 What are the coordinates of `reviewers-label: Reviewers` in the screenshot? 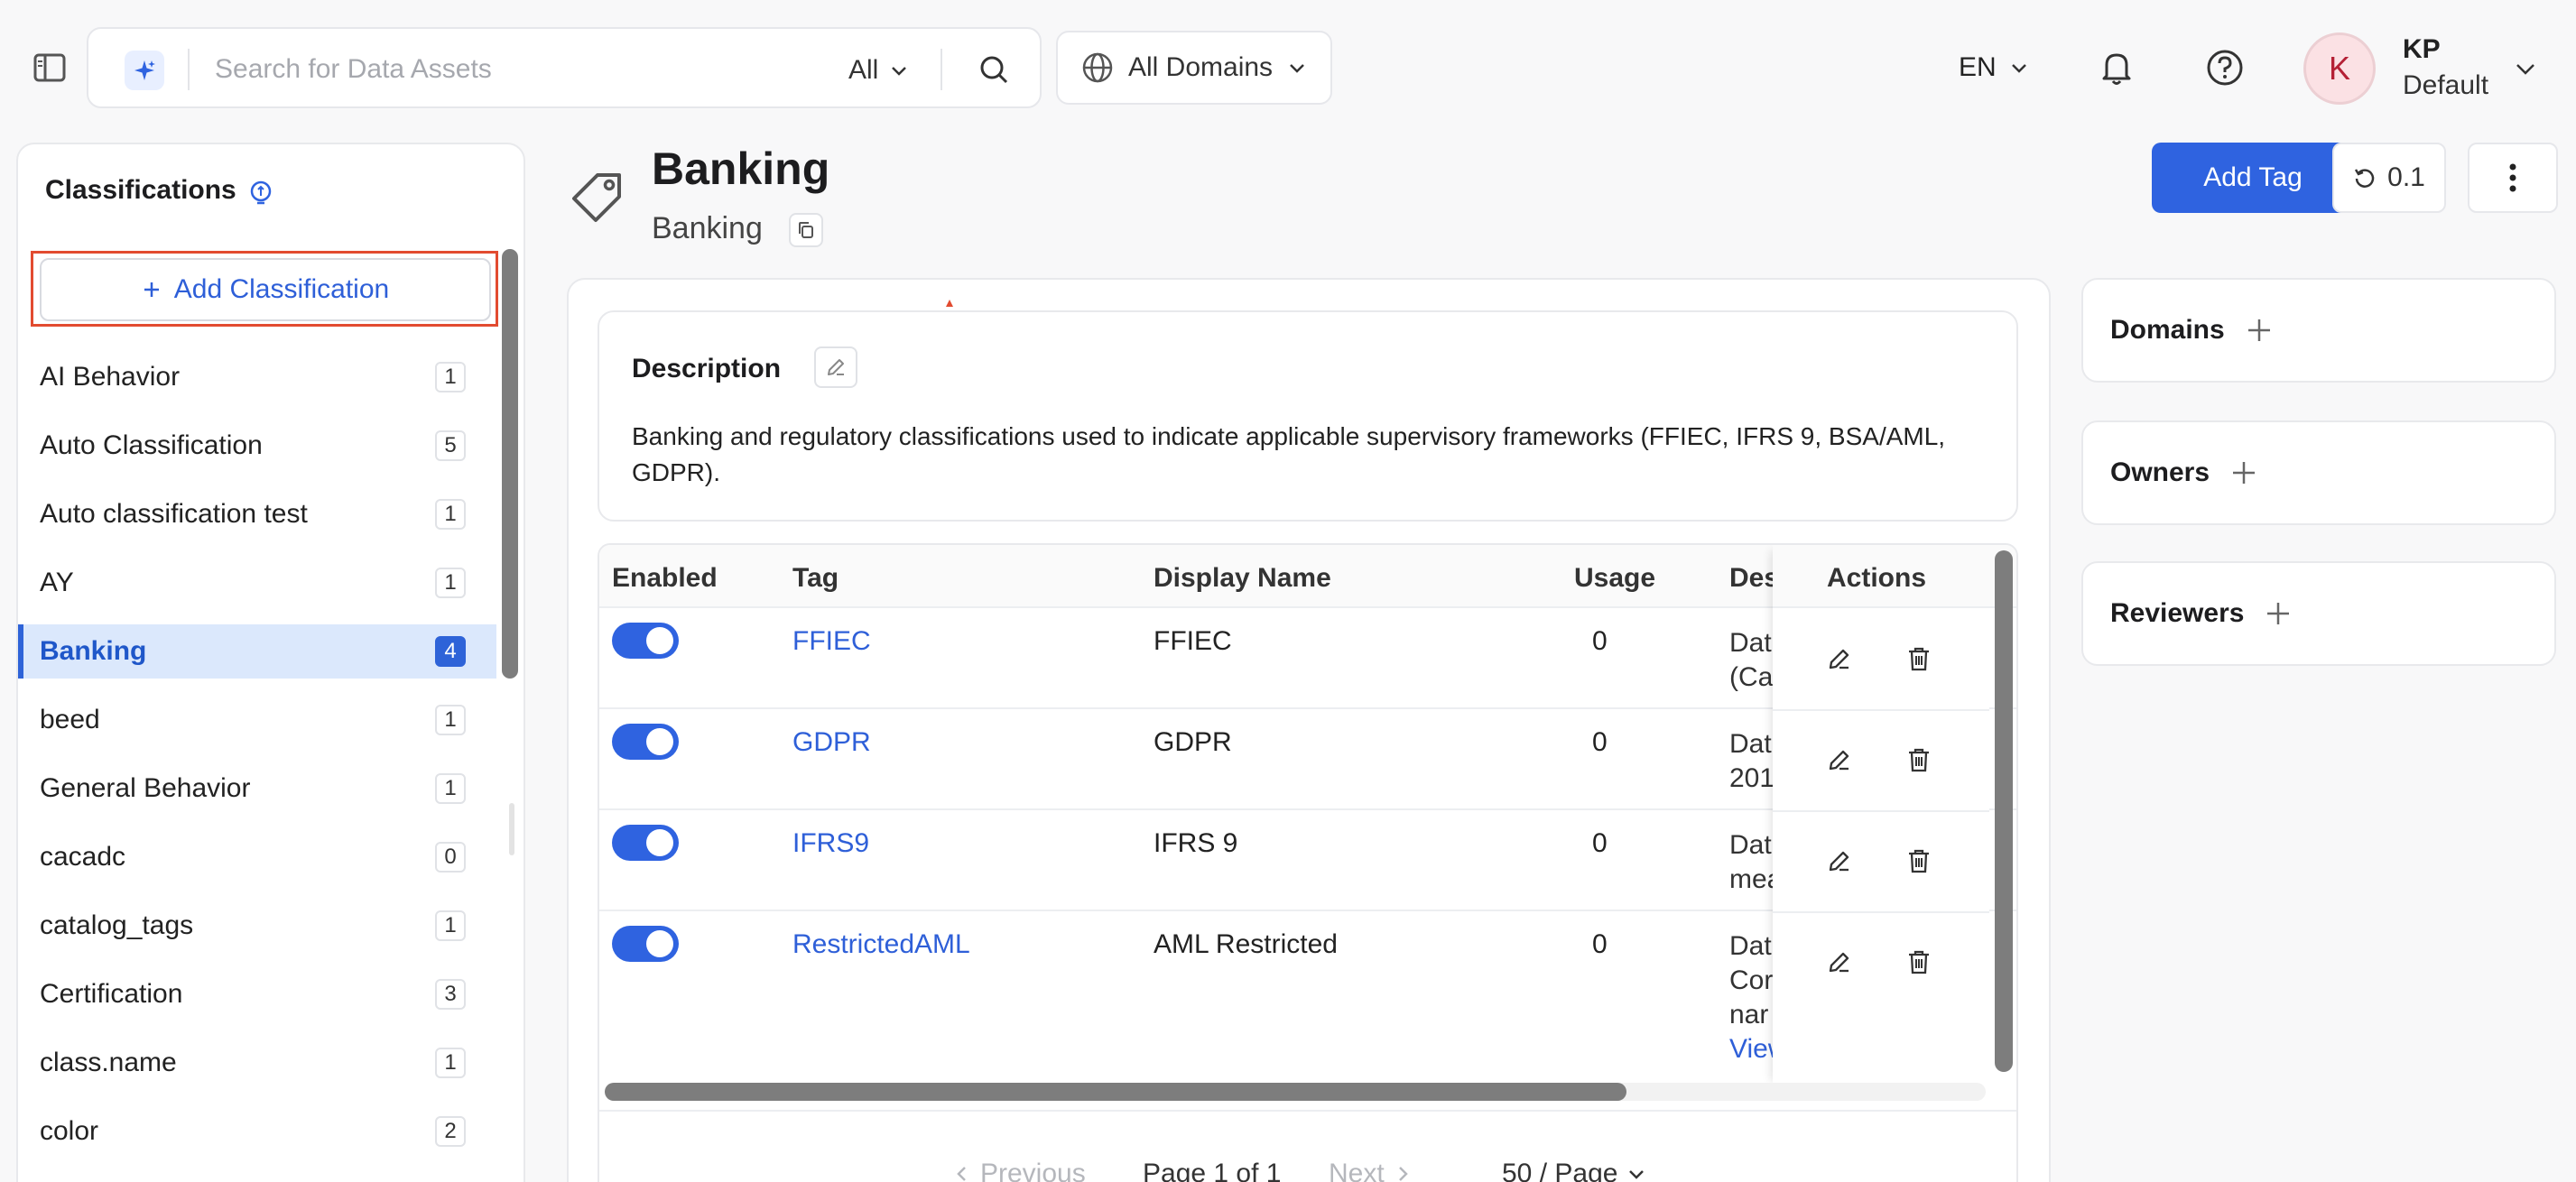 It's located at (2177, 613).